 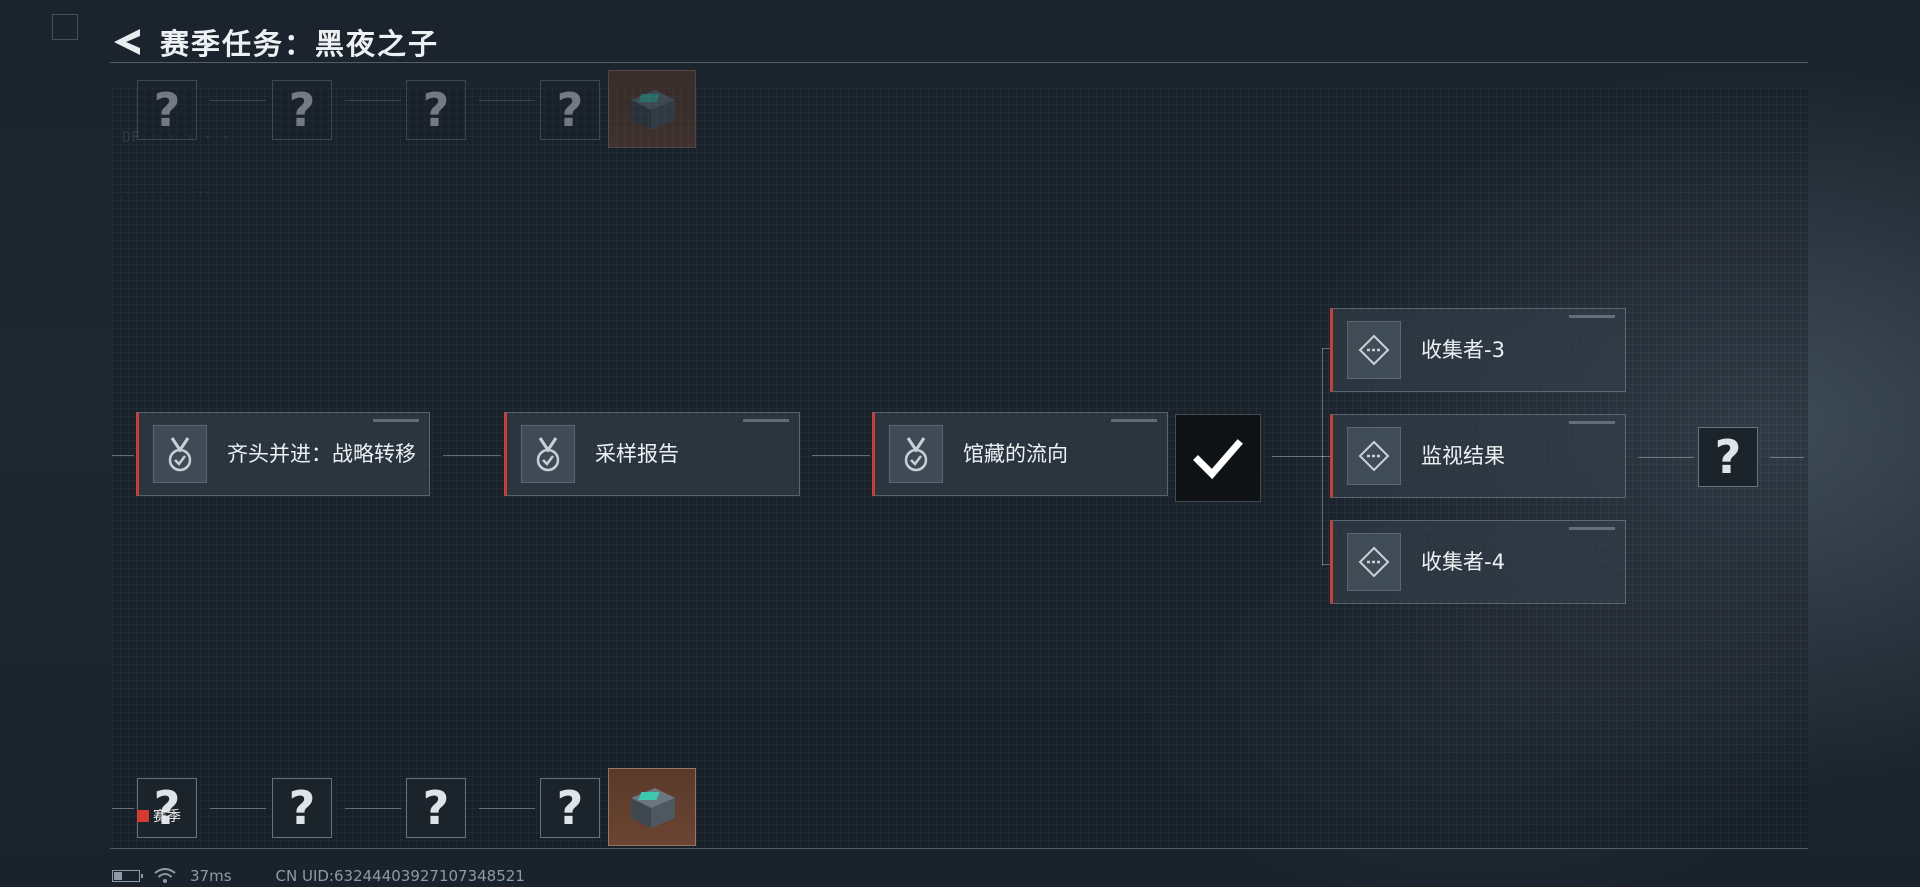 What do you see at coordinates (1728, 457) in the screenshot?
I see `locked-next-node: ?` at bounding box center [1728, 457].